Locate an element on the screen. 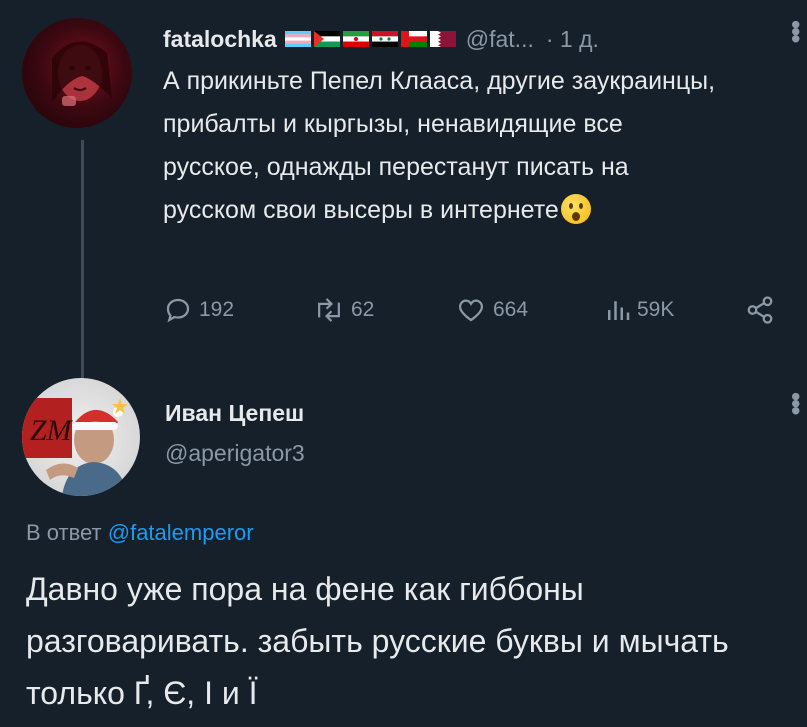 The image size is (807, 727). tweet-actions: 192 62 664 59K is located at coordinates (473, 313).